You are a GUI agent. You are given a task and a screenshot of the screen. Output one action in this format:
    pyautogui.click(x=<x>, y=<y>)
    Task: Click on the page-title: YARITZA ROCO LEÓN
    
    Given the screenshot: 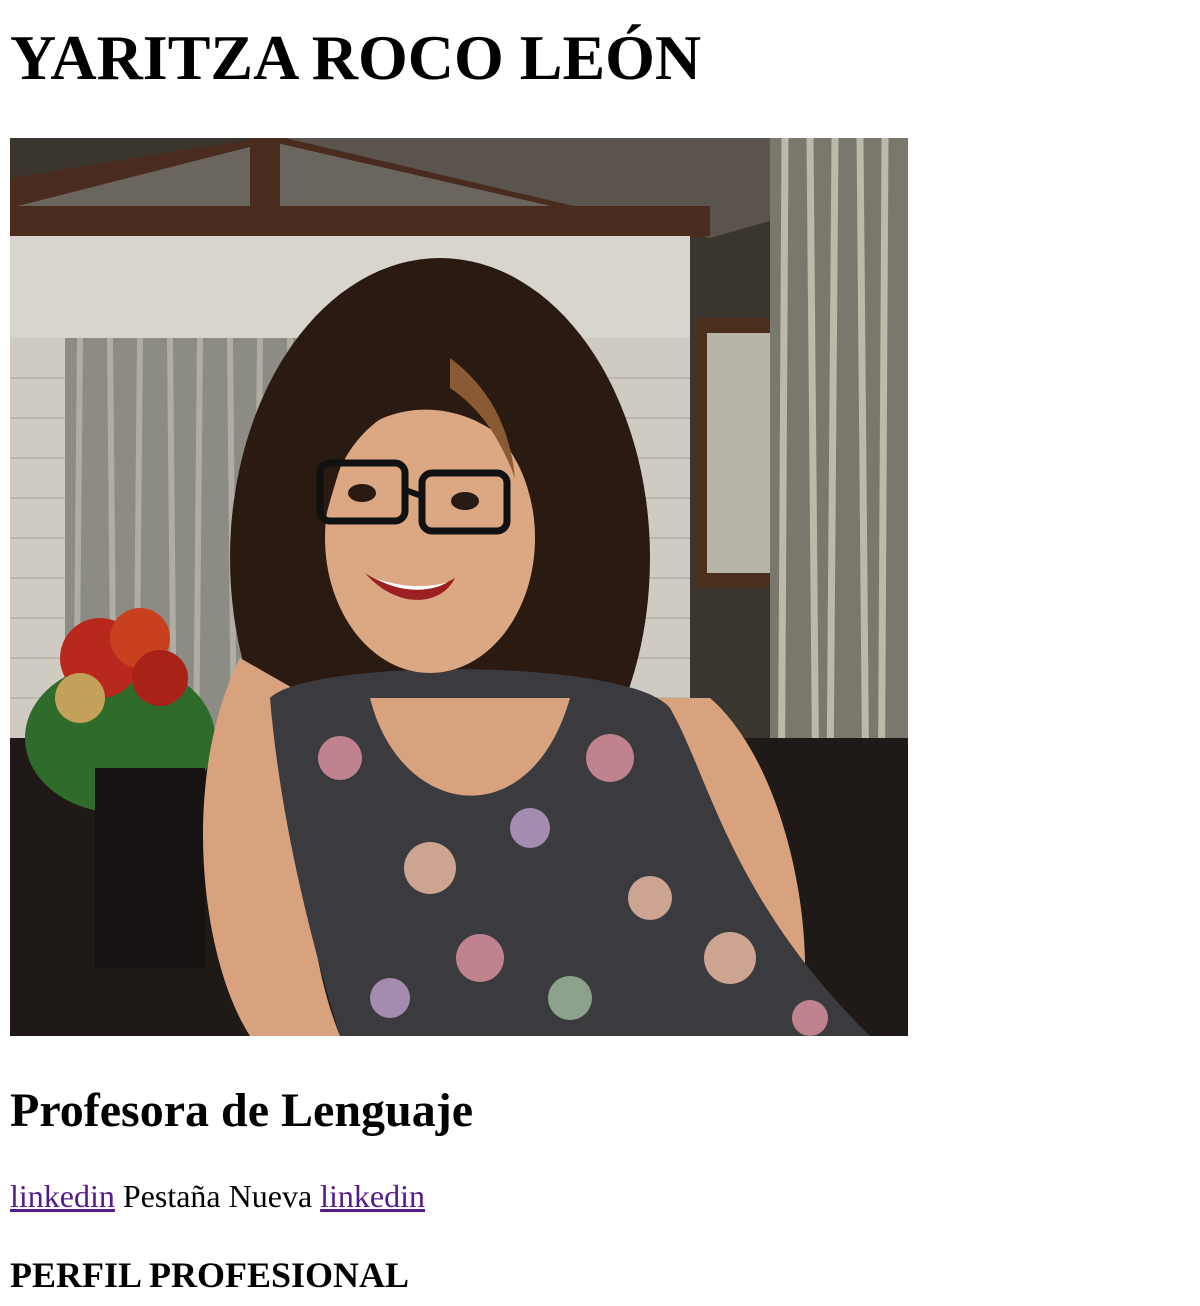 What is the action you would take?
    pyautogui.click(x=356, y=57)
    